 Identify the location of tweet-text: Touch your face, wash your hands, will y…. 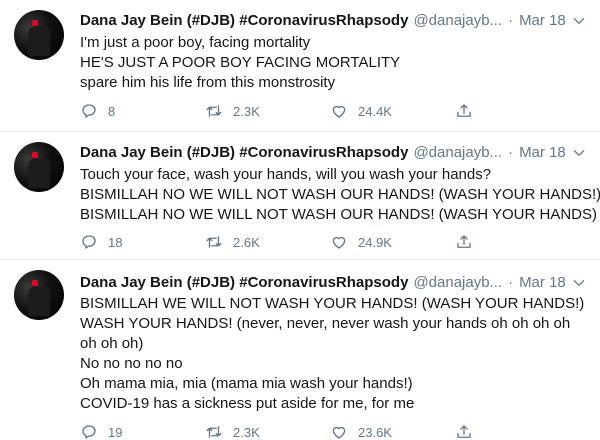
(340, 195).